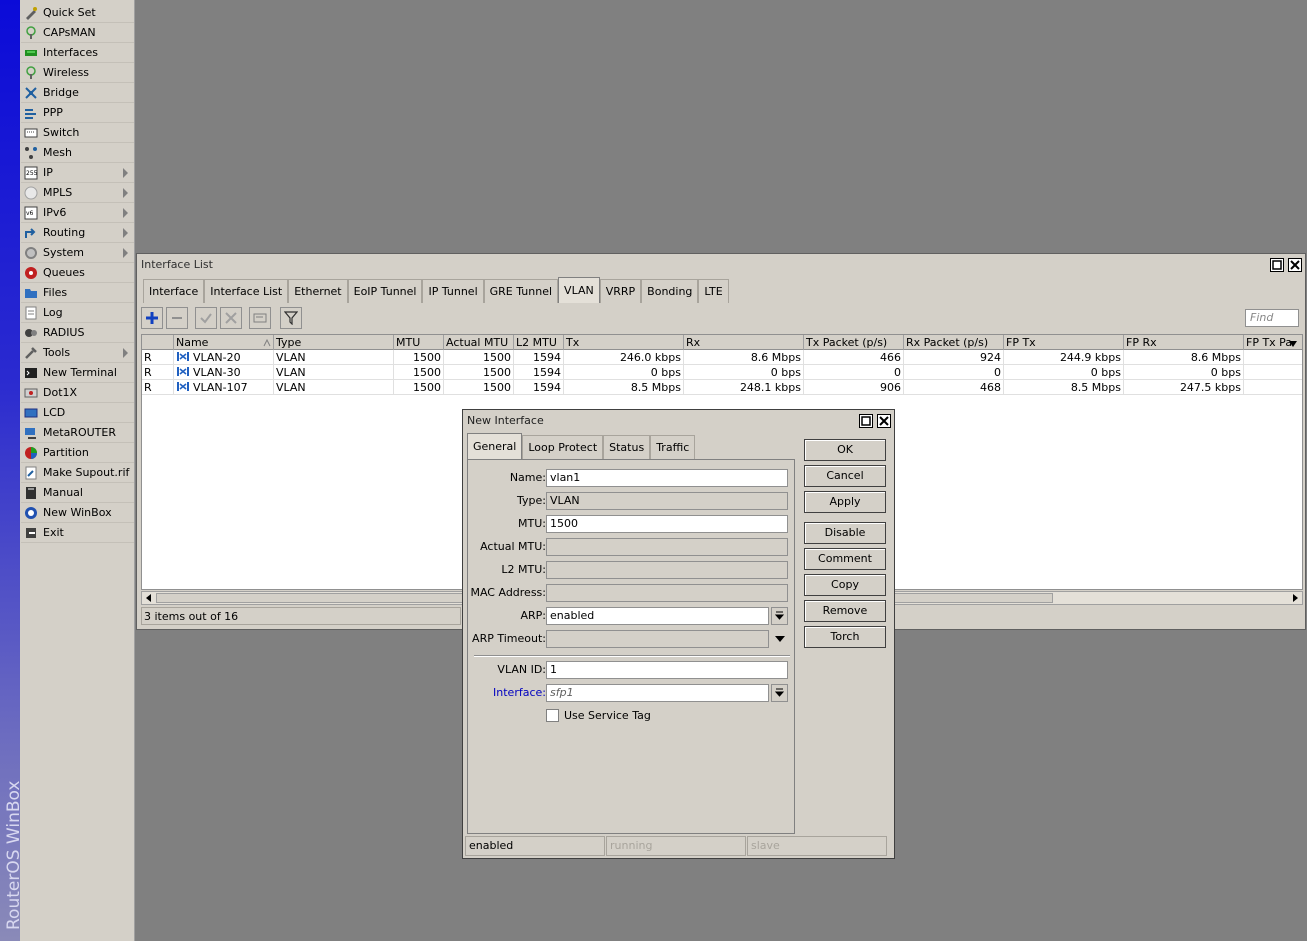 This screenshot has width=1307, height=941. Describe the element at coordinates (77, 33) in the screenshot. I see `sidebar-item-capsman: CAPsMAN` at that location.